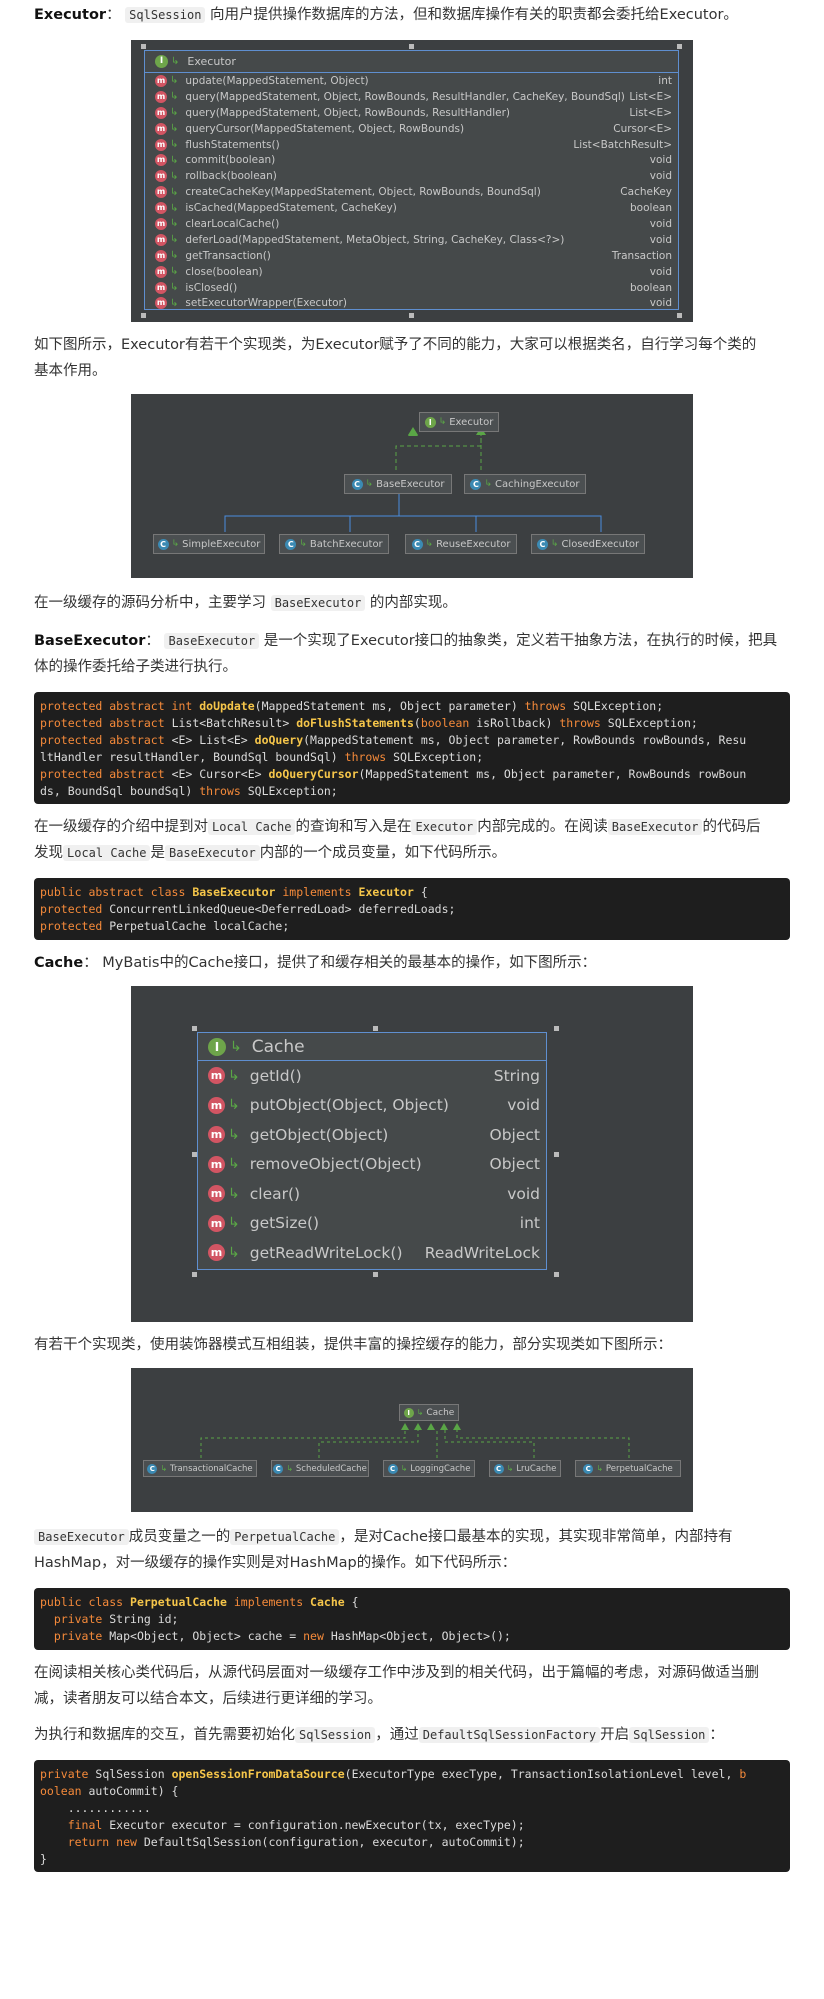 The width and height of the screenshot is (824, 1999). Describe the element at coordinates (372, 1076) in the screenshot. I see `uml-method-row: m ↳ getId() String` at that location.